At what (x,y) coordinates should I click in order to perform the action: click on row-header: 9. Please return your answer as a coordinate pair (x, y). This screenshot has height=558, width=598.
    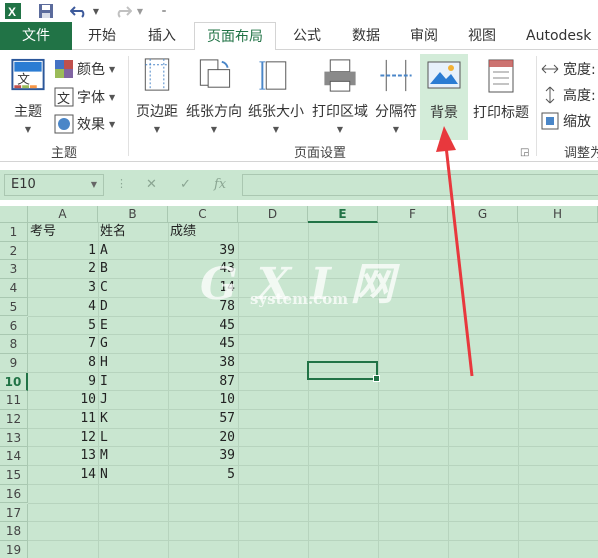
    Looking at the image, I should click on (14, 363).